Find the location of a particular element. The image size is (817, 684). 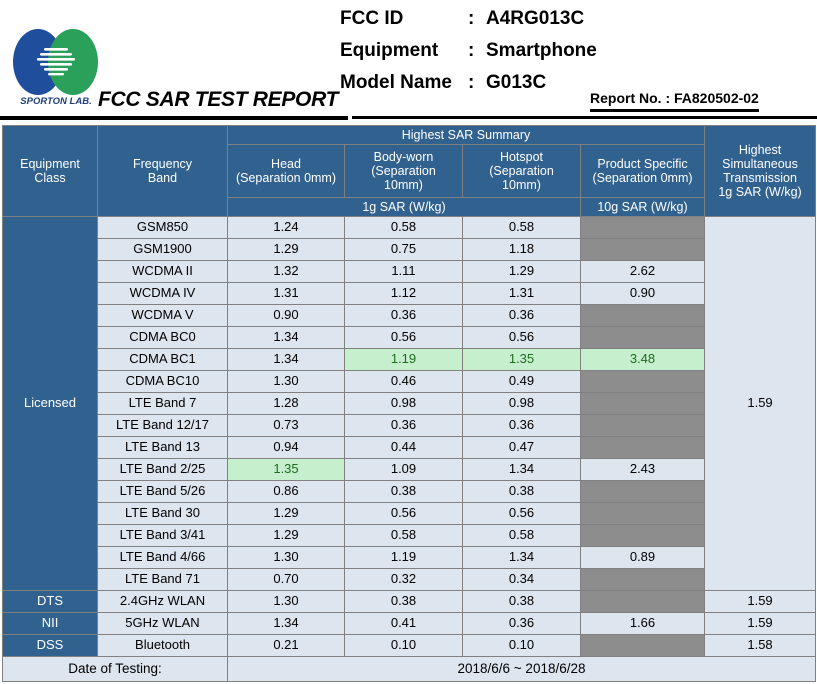

cell-body-worn-sar: 0.44 is located at coordinates (403, 447).